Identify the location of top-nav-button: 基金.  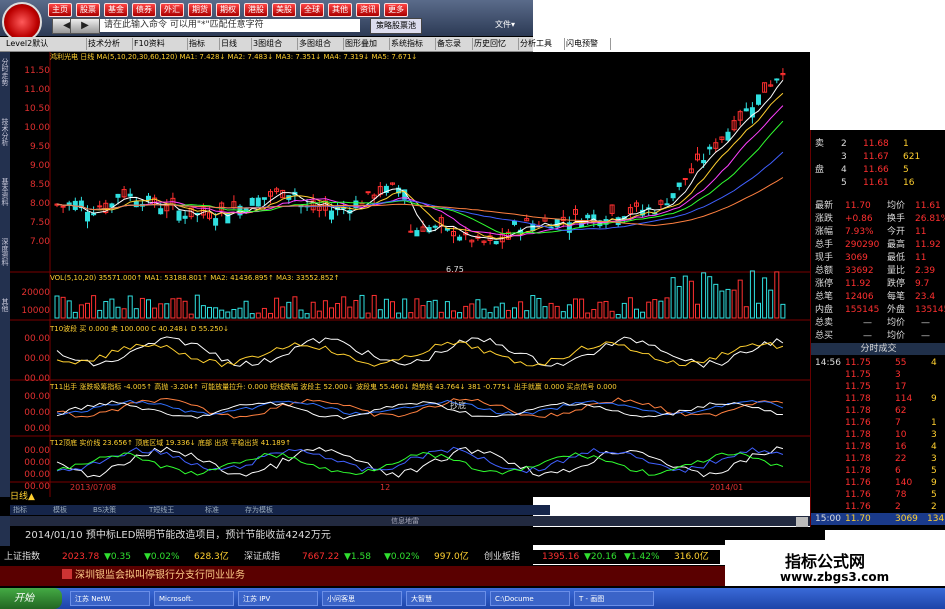
(116, 10).